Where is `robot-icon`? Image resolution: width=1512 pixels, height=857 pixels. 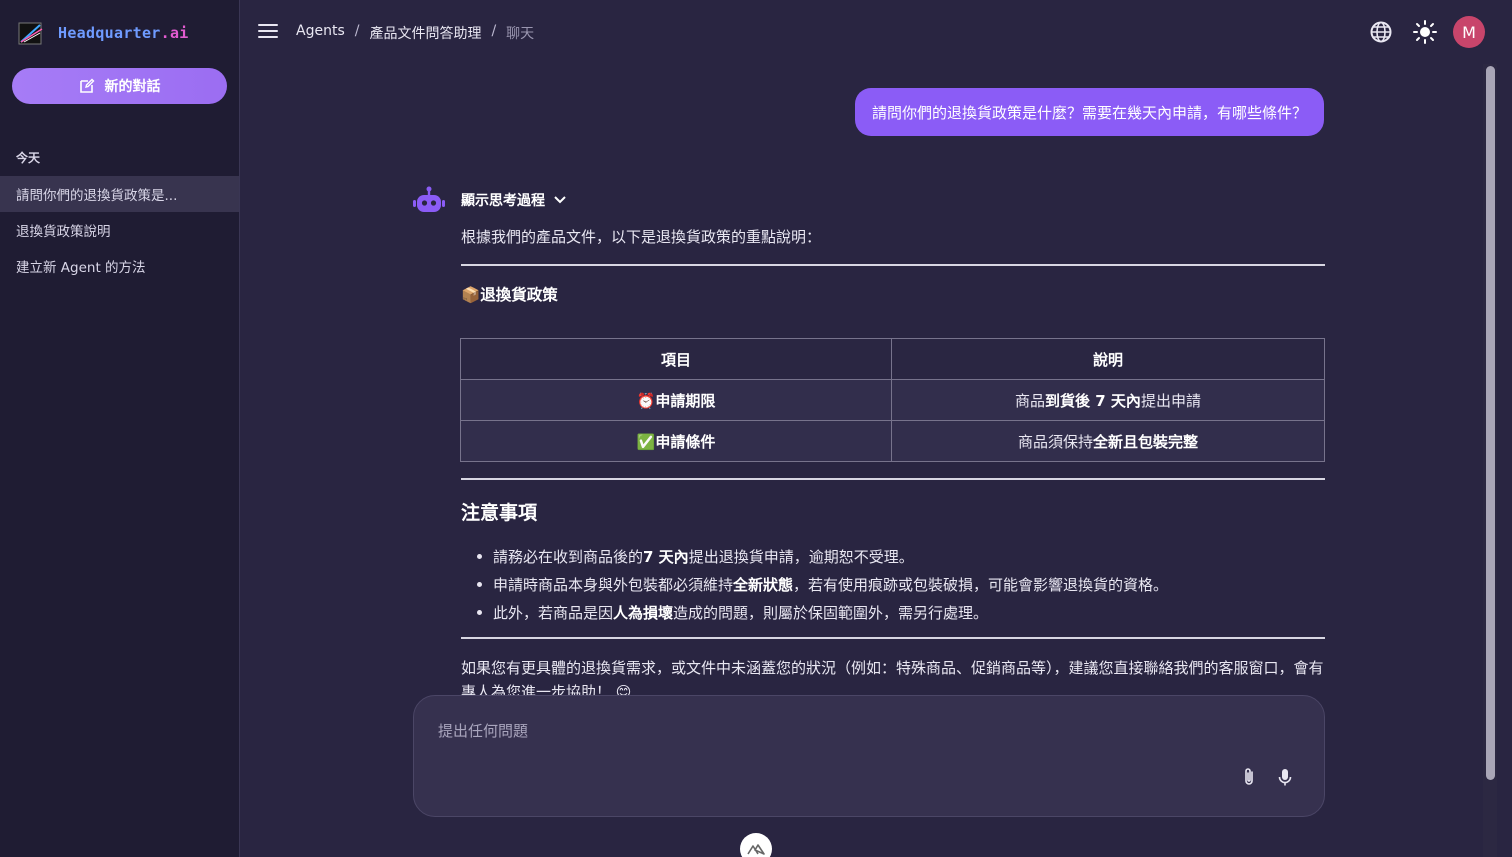 robot-icon is located at coordinates (429, 199).